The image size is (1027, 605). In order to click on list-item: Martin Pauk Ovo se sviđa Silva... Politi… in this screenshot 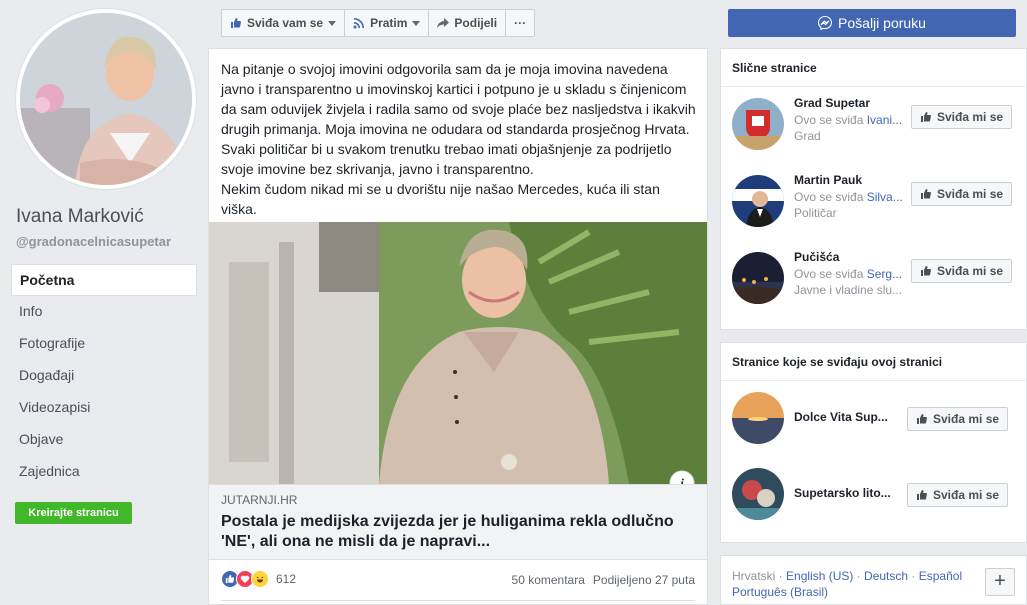, I will do `click(873, 202)`.